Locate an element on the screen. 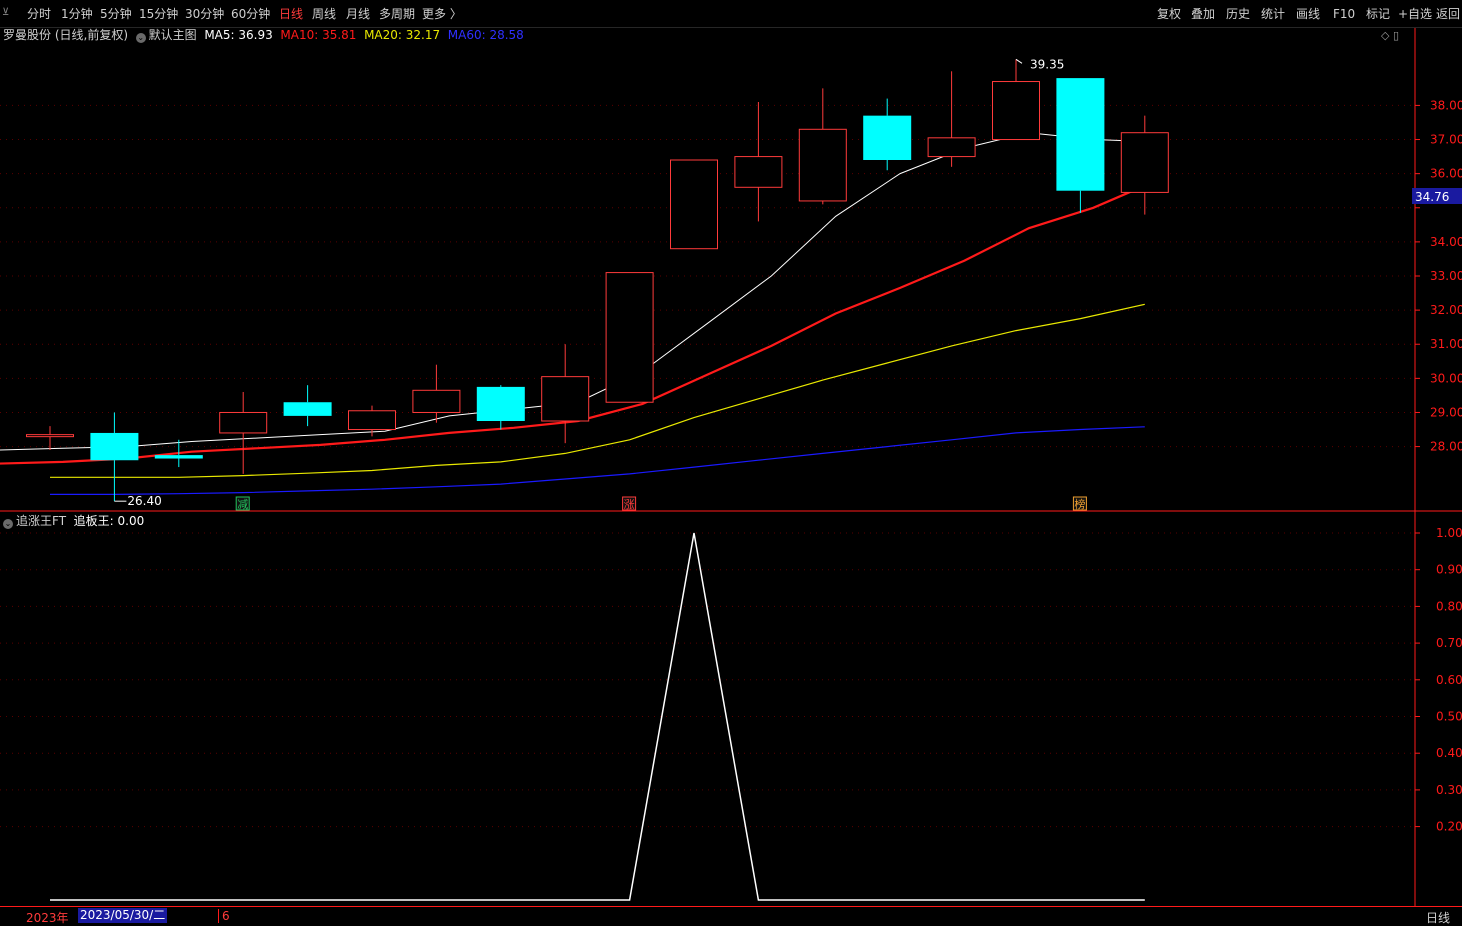 The image size is (1462, 926). period-tab-9: 多周期 is located at coordinates (397, 14).